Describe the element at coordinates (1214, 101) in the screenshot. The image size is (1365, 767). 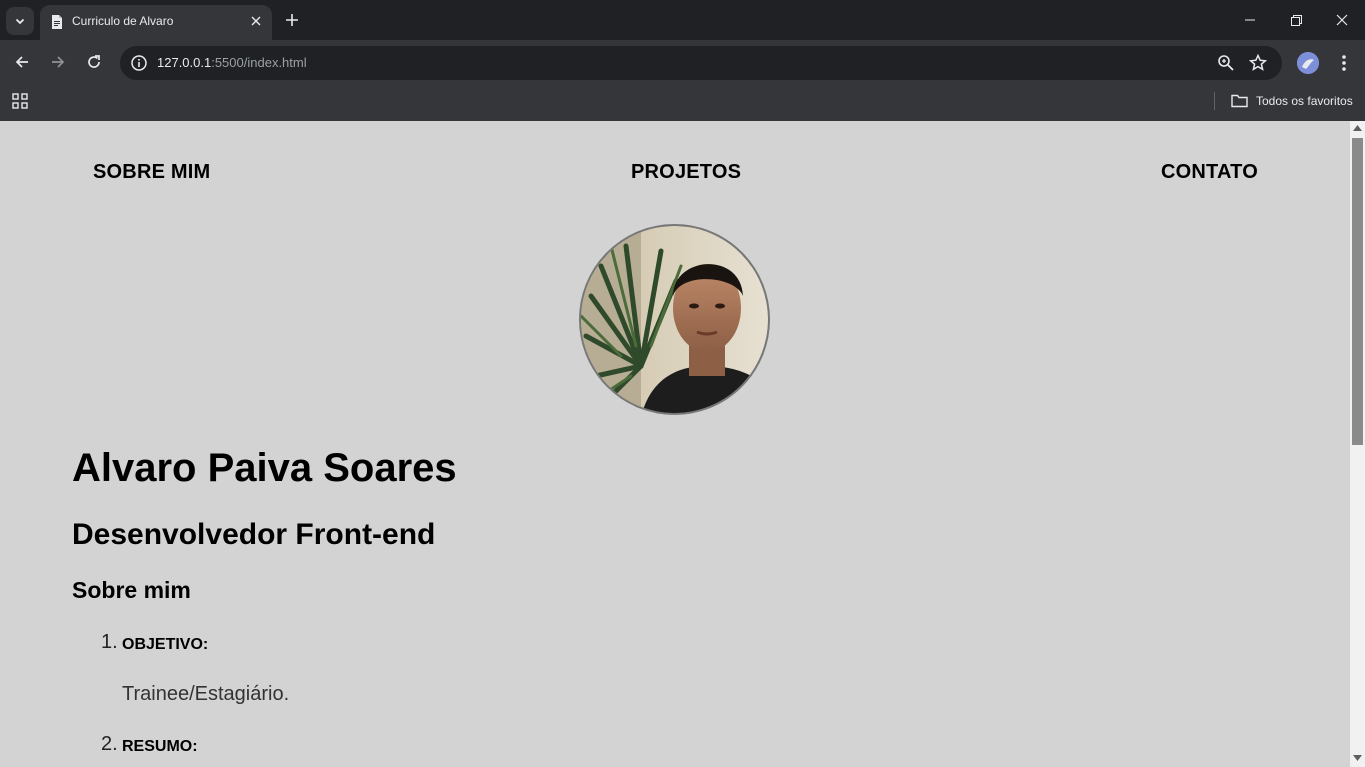
I see `bookmarks-divider` at that location.